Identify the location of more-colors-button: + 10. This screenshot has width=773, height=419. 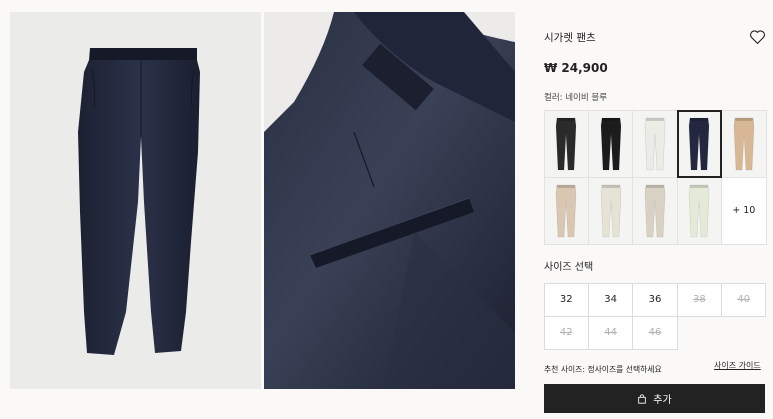
(744, 210).